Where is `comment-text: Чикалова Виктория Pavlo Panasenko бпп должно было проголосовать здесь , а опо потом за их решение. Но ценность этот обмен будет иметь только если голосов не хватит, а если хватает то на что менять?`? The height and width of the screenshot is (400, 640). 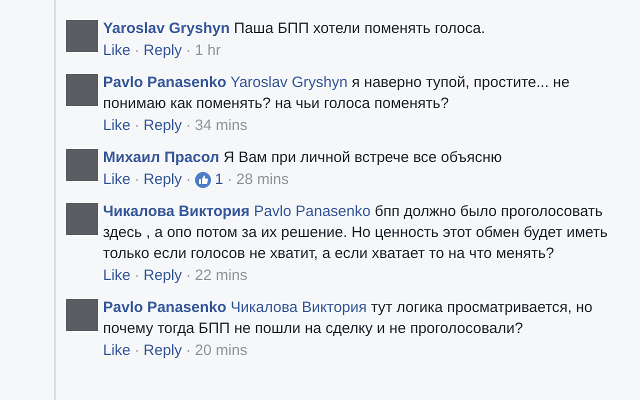
comment-text: Чикалова Виктория Pavlo Panasenko бпп должно было проголосовать здесь , а опо потом за их решение. Но ценность этот обмен будет иметь только если голосов не хватит, а если хватает то на что менять? is located at coordinates (355, 233).